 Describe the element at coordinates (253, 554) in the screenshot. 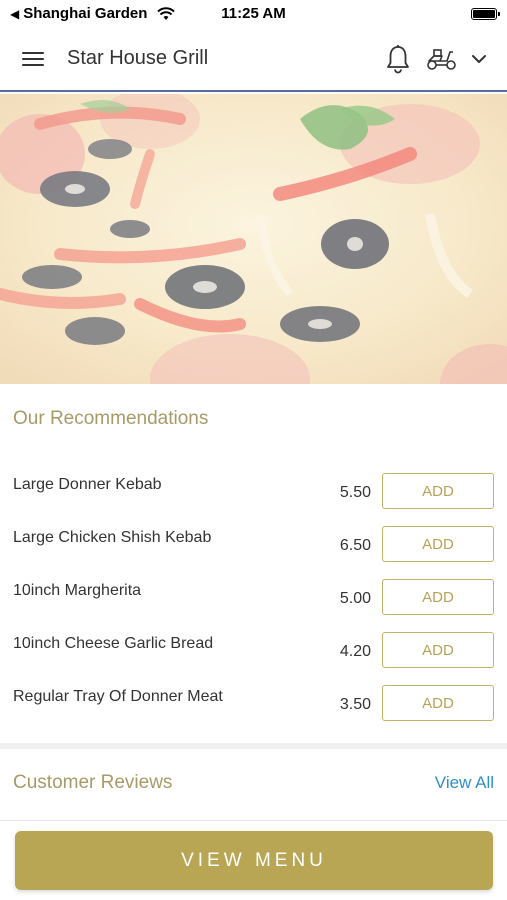

I see `recommendation-item: Large Chicken Shish Kebab 6.50 ADD` at that location.